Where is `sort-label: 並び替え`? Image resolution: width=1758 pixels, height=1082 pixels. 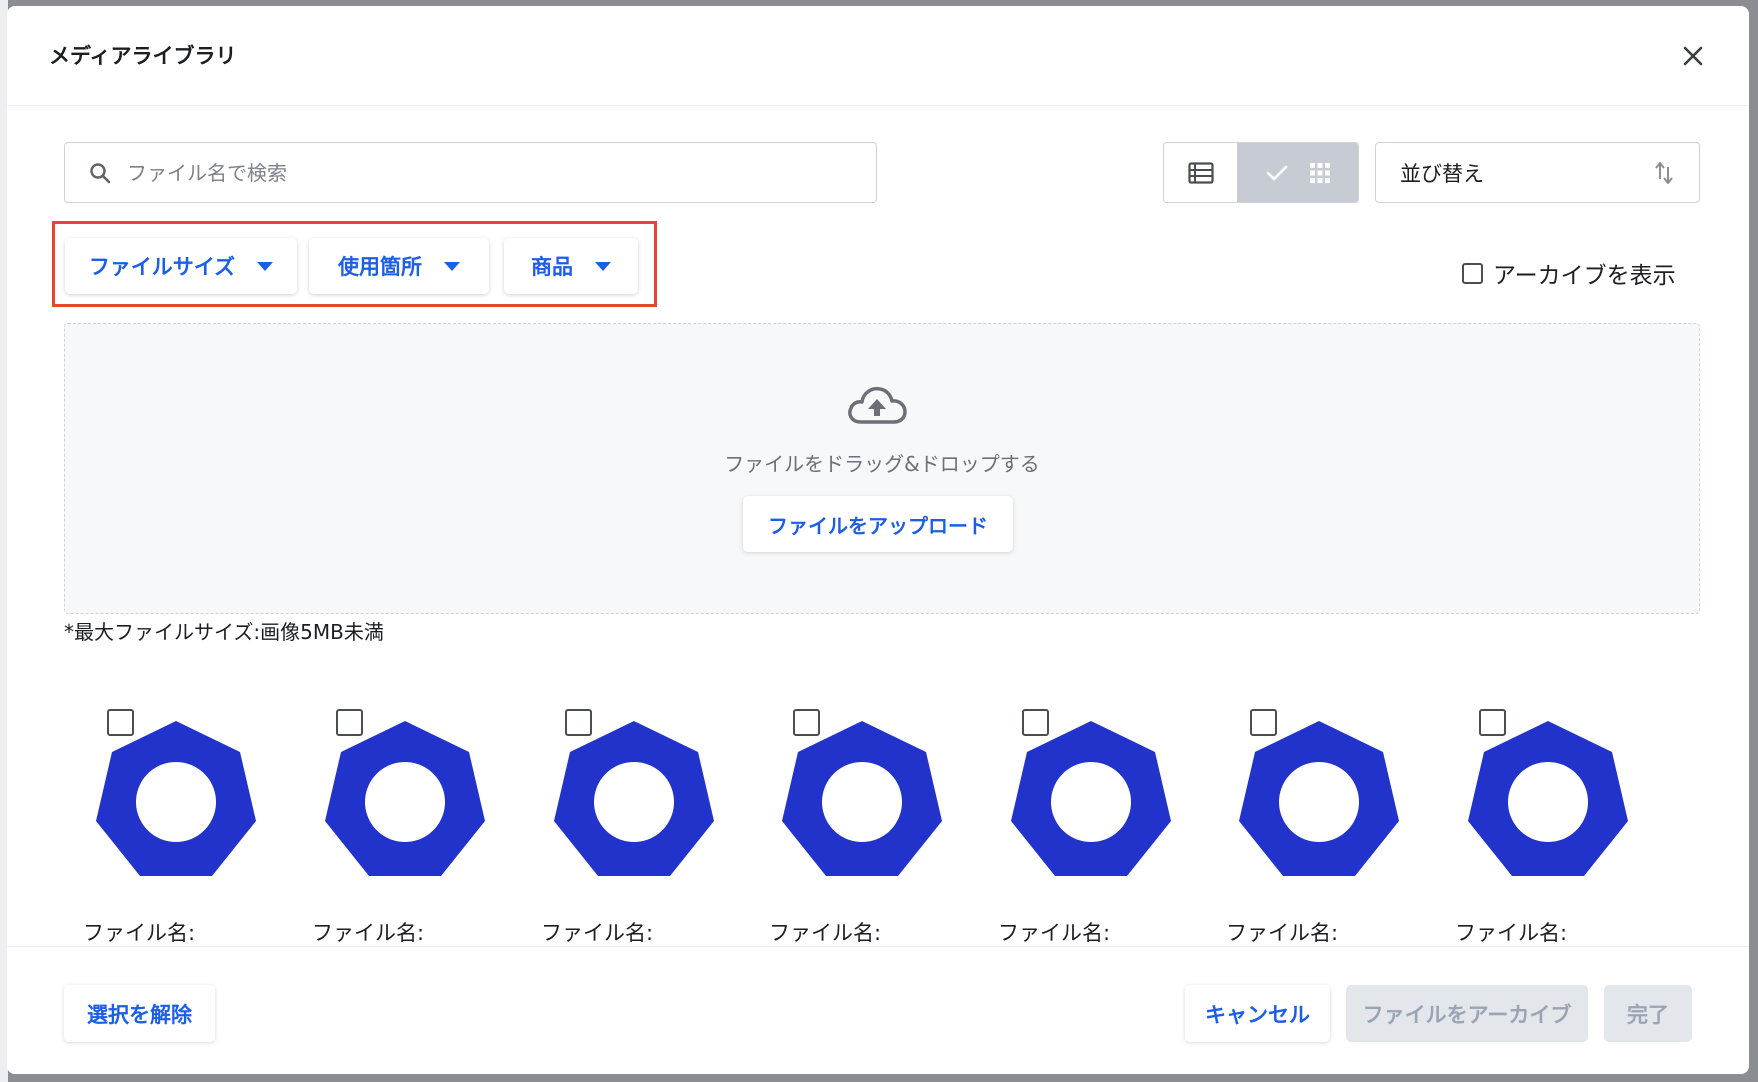
sort-label: 並び替え is located at coordinates (1442, 173).